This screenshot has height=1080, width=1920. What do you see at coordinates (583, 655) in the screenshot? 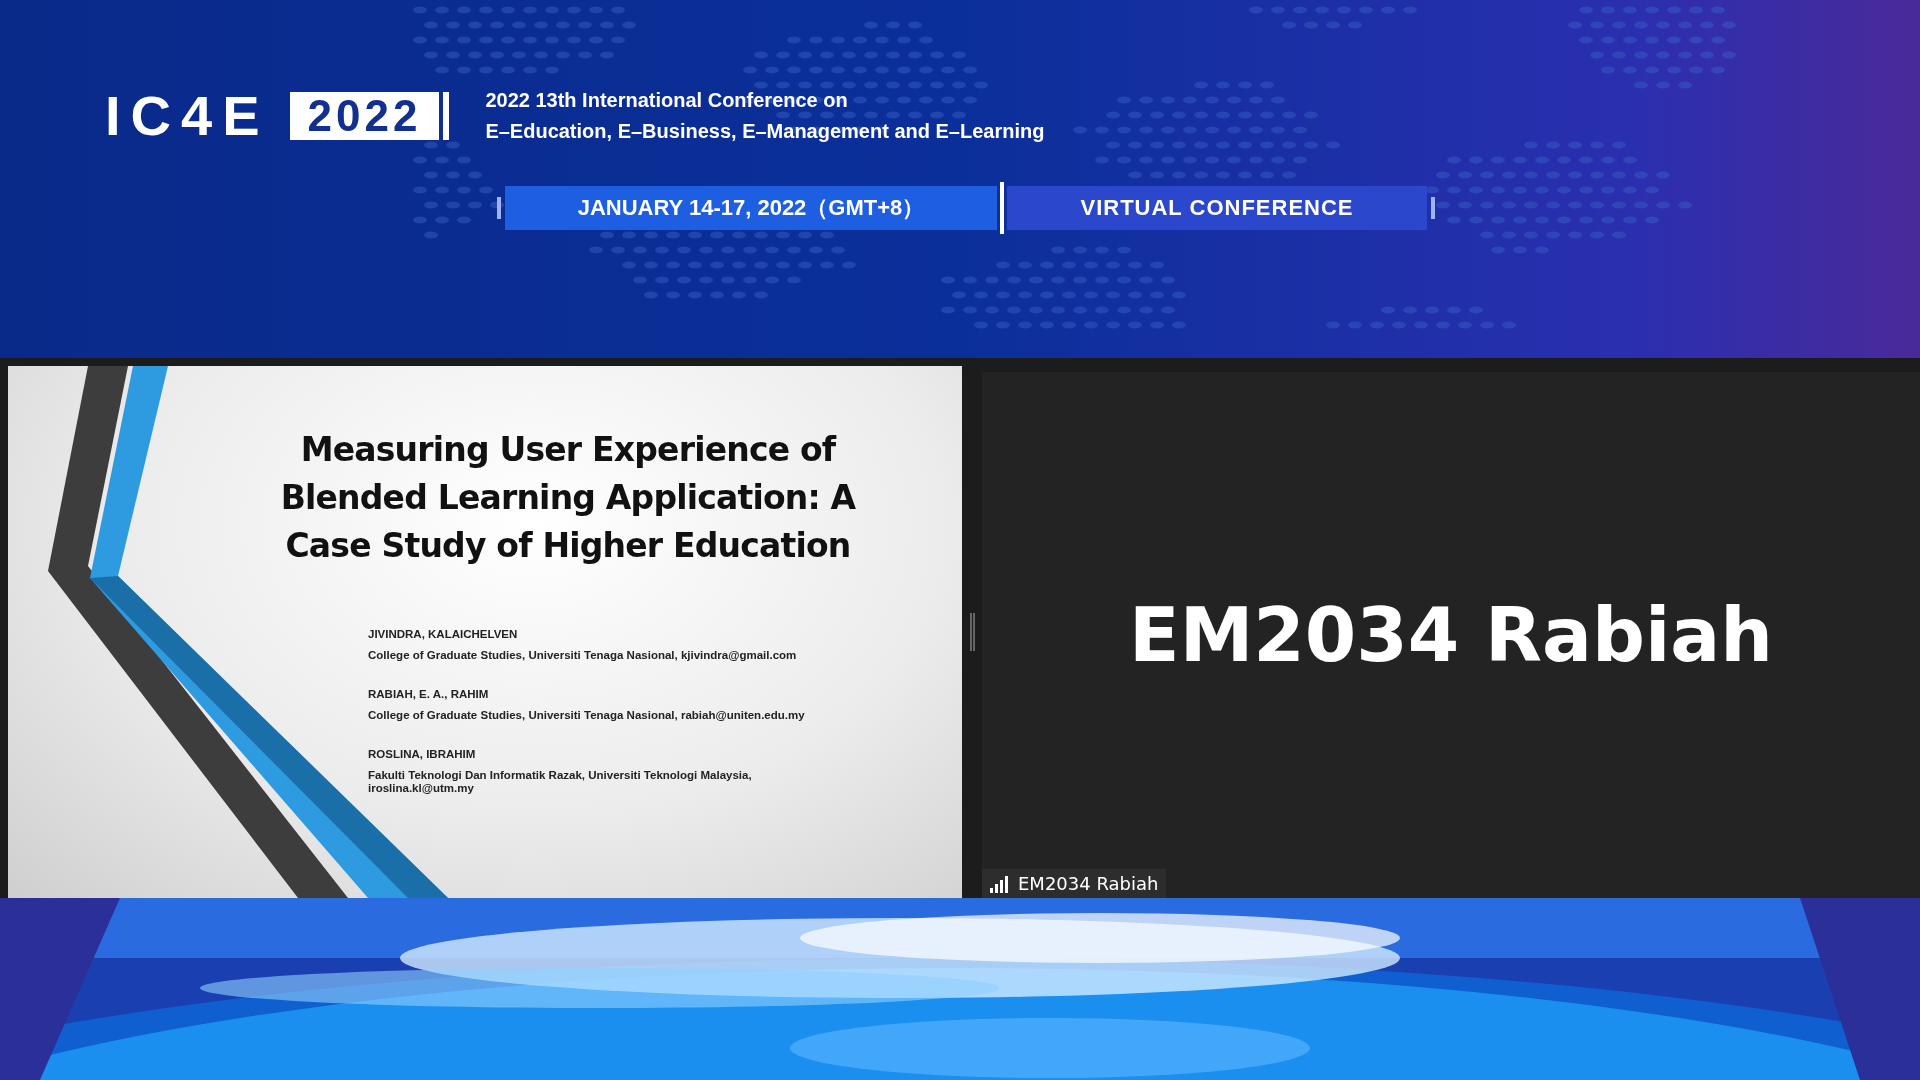
I see `author-affiliation: College of Graduate Studies, Universiti Tenaga Nasional, kjivindra@gmail.com` at bounding box center [583, 655].